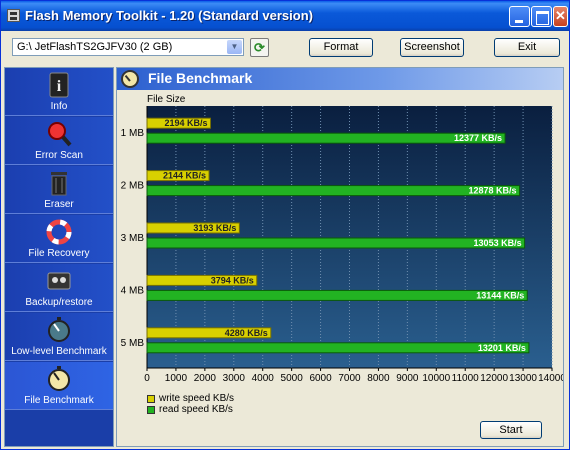 This screenshot has height=450, width=570. I want to click on app-icon, so click(13, 15).